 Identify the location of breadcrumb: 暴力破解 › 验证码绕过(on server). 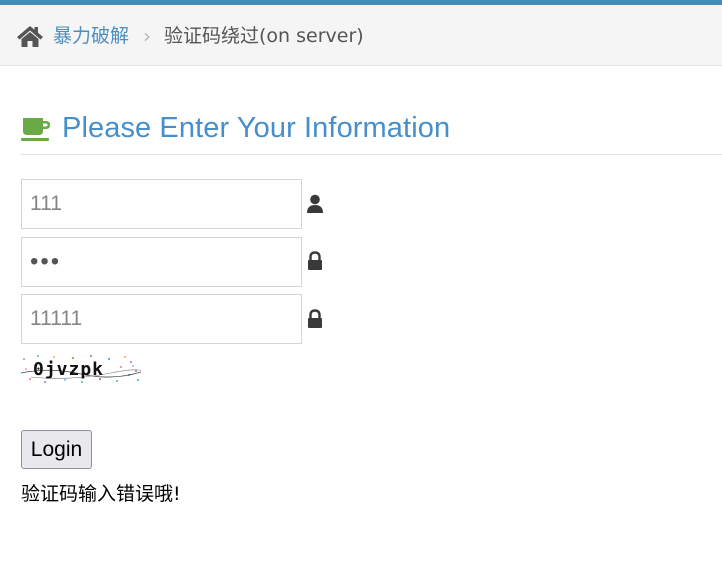
(361, 35).